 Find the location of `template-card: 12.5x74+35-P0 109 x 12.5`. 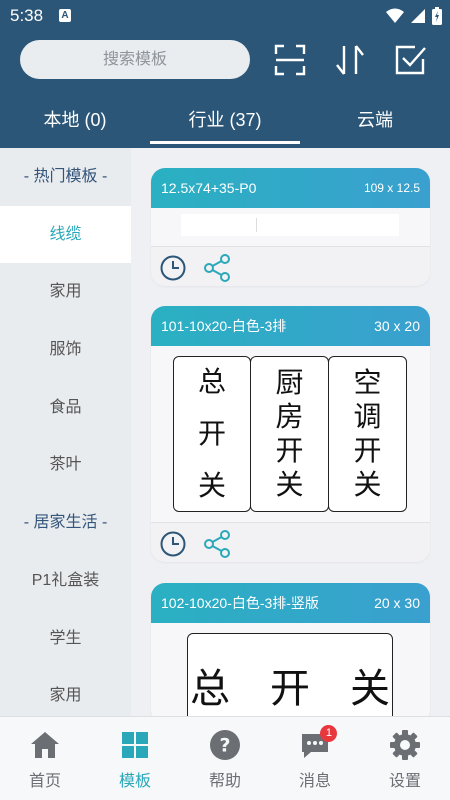

template-card: 12.5x74+35-P0 109 x 12.5 is located at coordinates (290, 227).